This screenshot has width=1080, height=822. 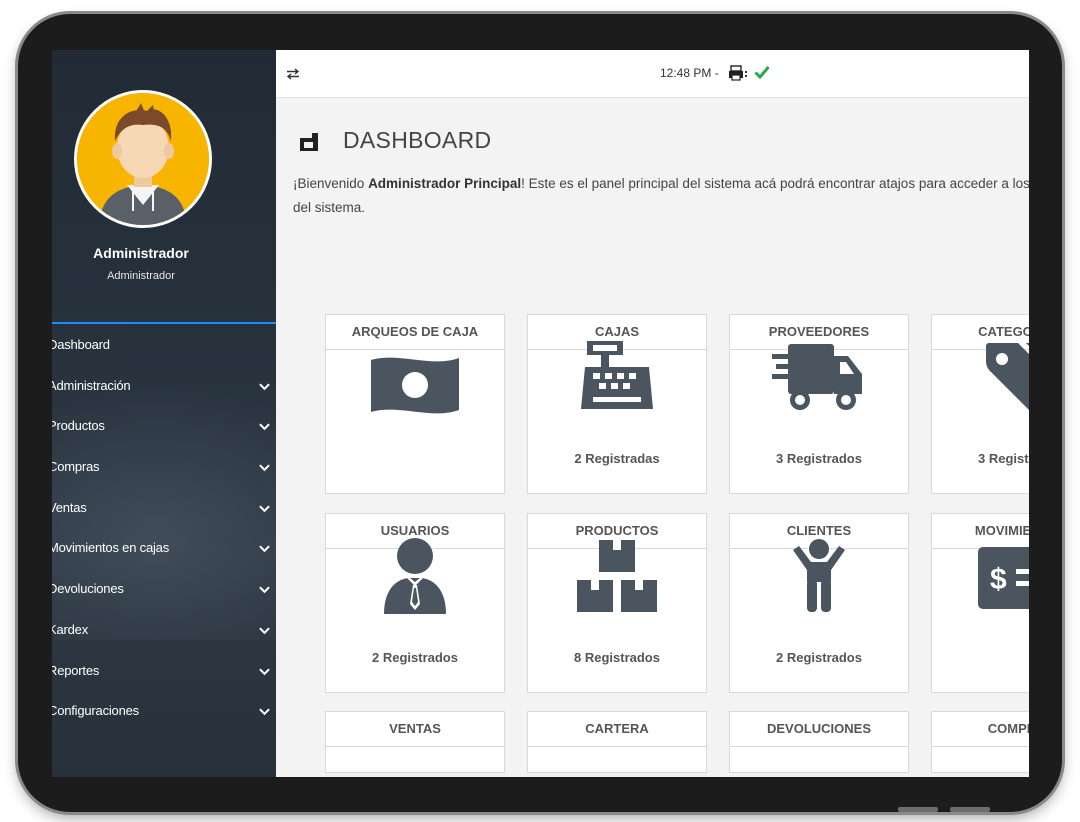 I want to click on card-devoluciones: DEVOLUCIONES, so click(x=819, y=742).